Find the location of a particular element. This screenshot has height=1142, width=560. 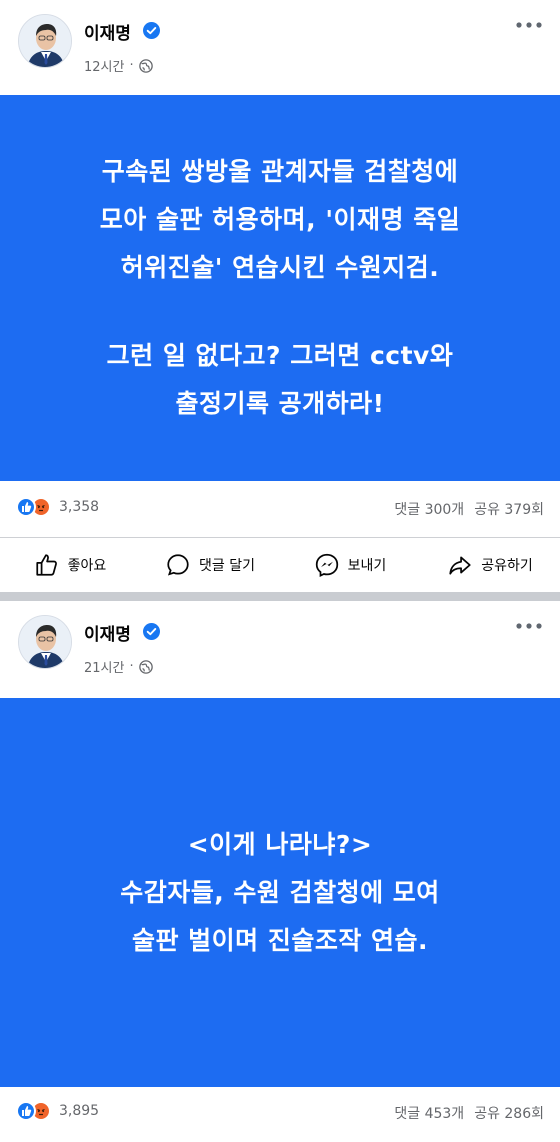

comment-label: 댓글 달기 is located at coordinates (227, 566).